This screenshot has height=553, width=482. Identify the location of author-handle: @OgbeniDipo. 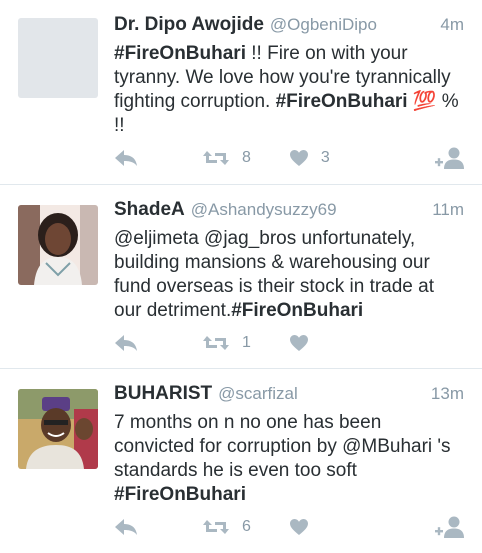
(323, 25).